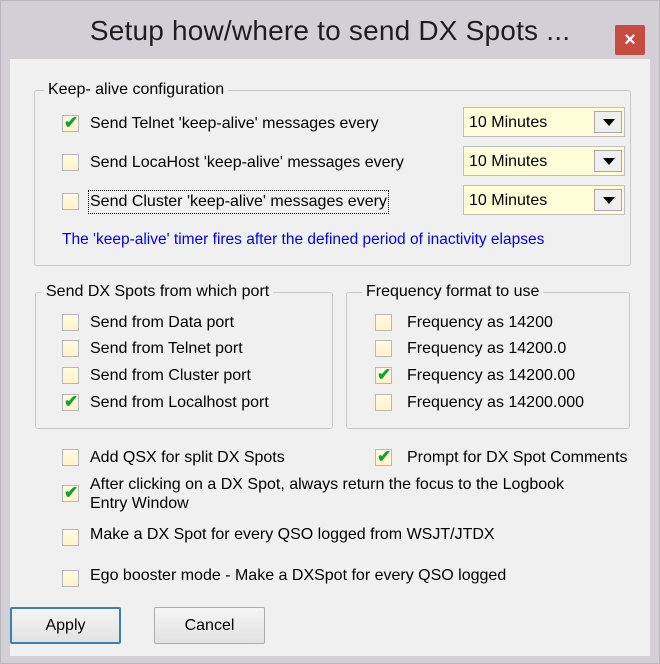  I want to click on freq-14200-00-label: Frequency as 14200.00, so click(491, 375).